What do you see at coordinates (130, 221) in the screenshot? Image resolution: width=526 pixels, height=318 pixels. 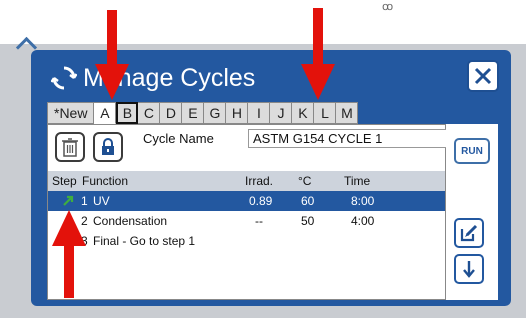 I see `step-function: Condensation` at bounding box center [130, 221].